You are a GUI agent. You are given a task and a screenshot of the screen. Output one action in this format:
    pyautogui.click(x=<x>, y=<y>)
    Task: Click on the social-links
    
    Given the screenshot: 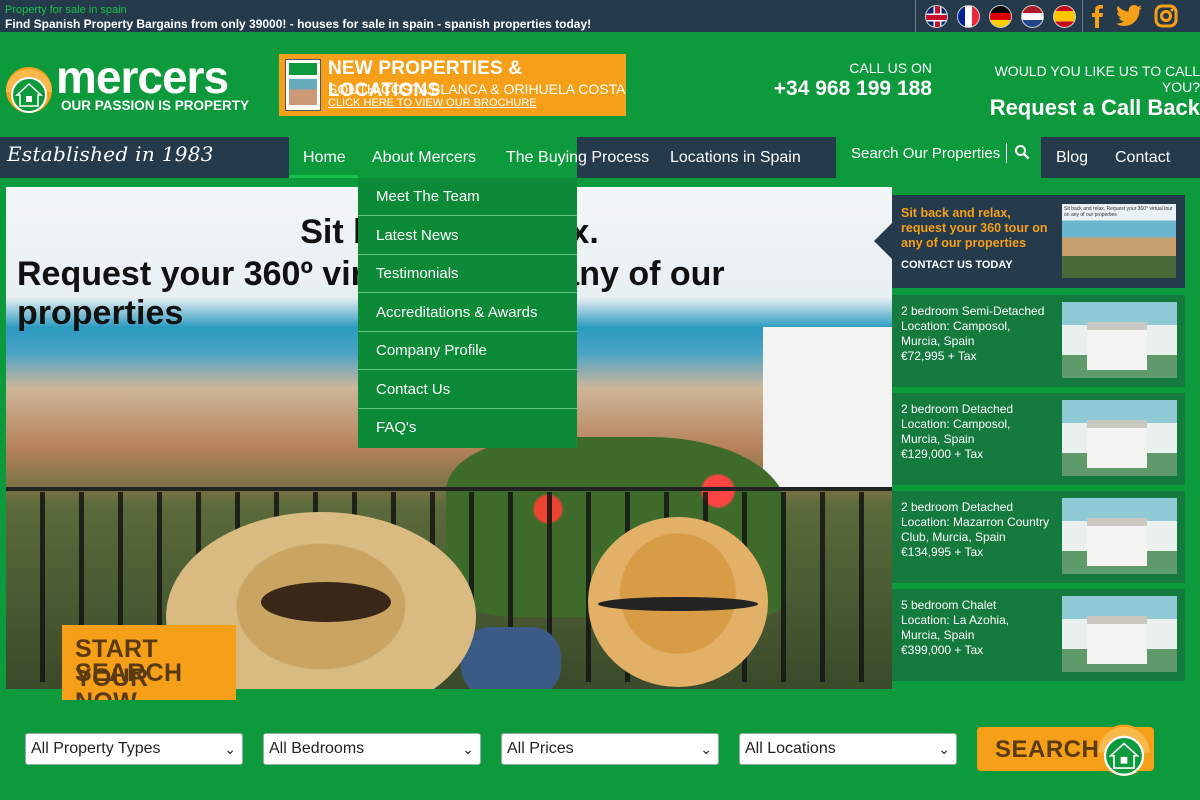 What is the action you would take?
    pyautogui.click(x=1134, y=16)
    